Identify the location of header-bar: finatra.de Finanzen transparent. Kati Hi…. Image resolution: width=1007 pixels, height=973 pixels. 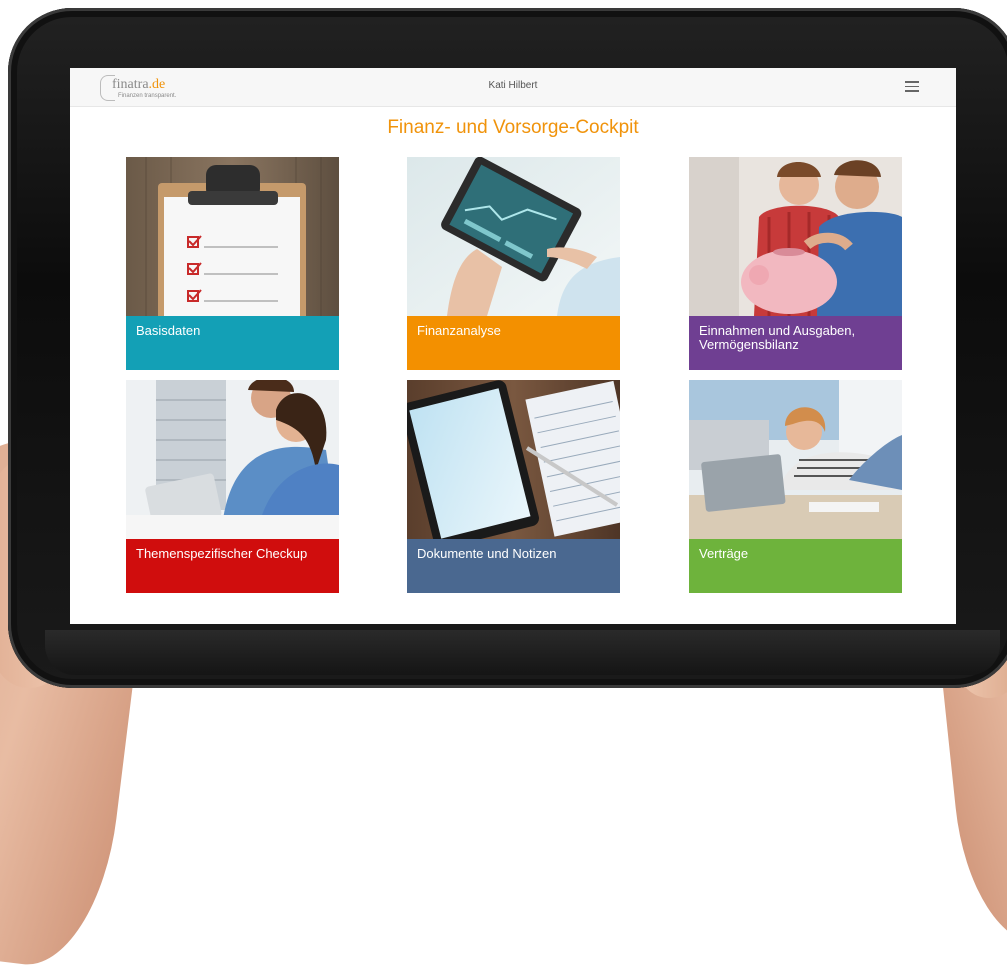
(513, 87).